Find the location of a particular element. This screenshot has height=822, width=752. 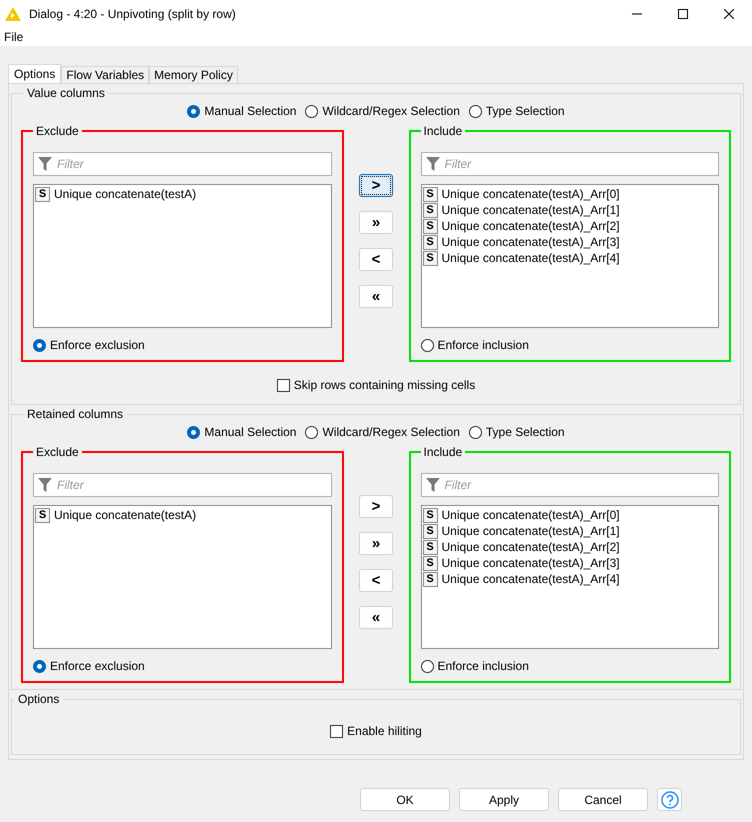

dialog-button: Apply is located at coordinates (504, 799).